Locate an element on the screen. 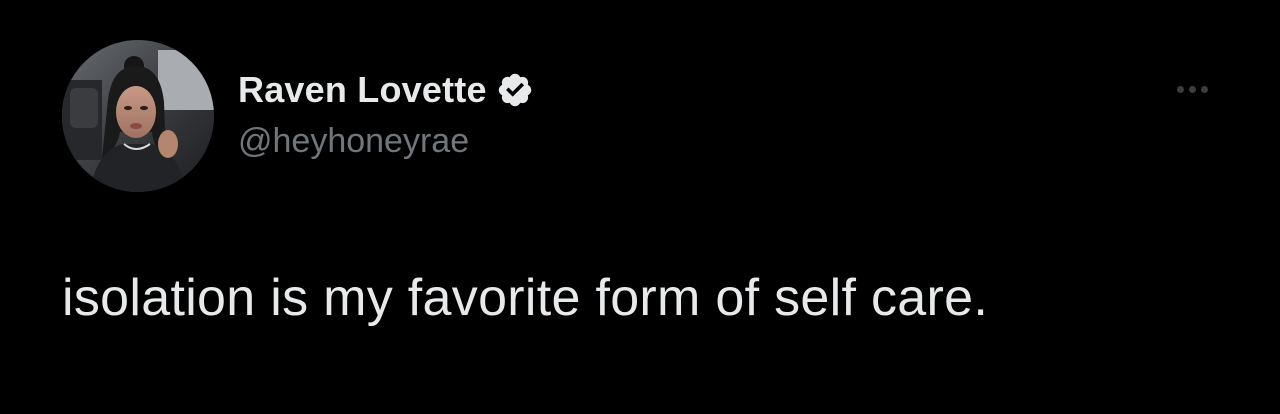  avatar-photo is located at coordinates (138, 116).